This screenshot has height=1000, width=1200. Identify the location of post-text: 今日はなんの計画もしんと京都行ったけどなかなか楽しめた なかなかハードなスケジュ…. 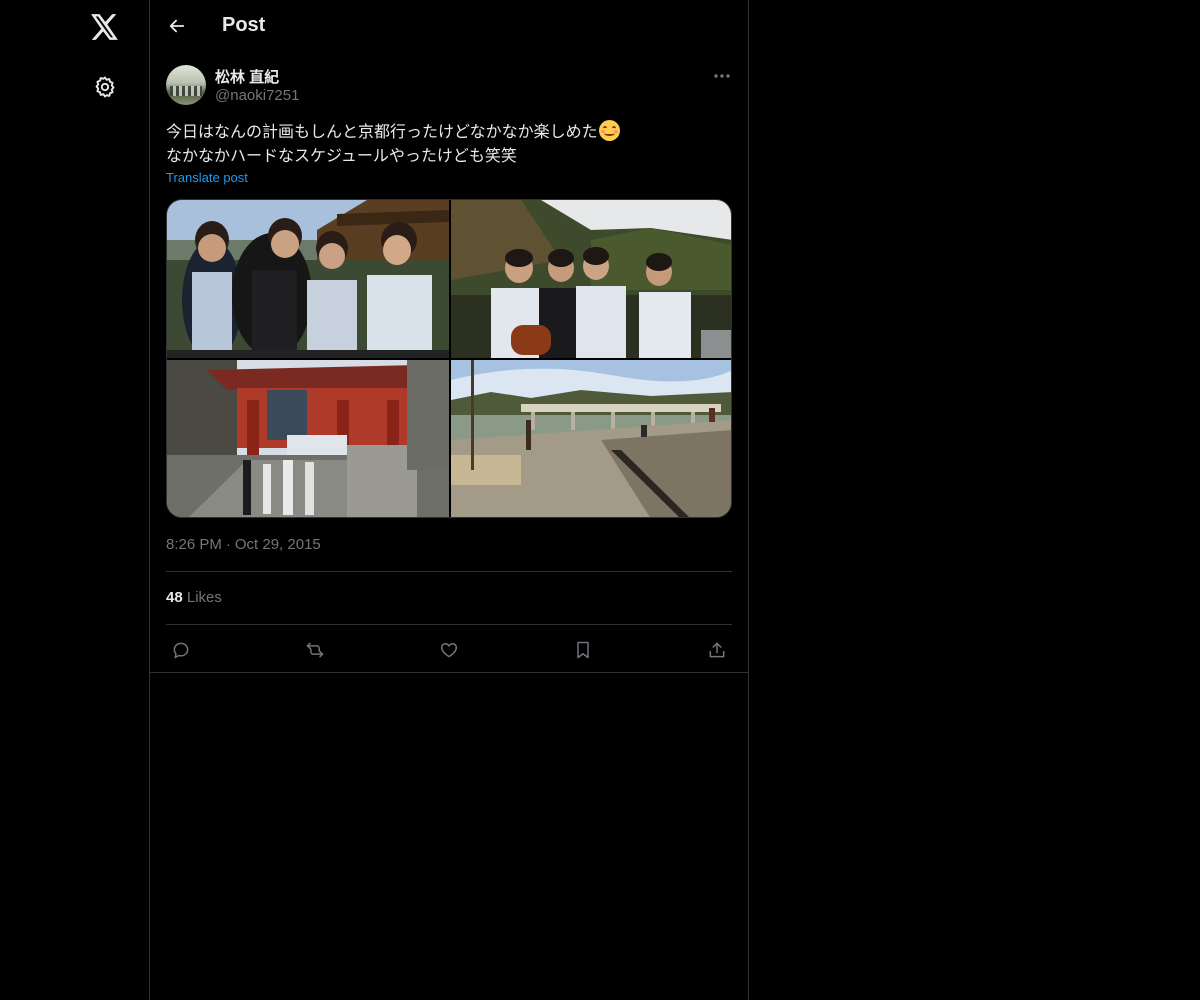
(449, 144).